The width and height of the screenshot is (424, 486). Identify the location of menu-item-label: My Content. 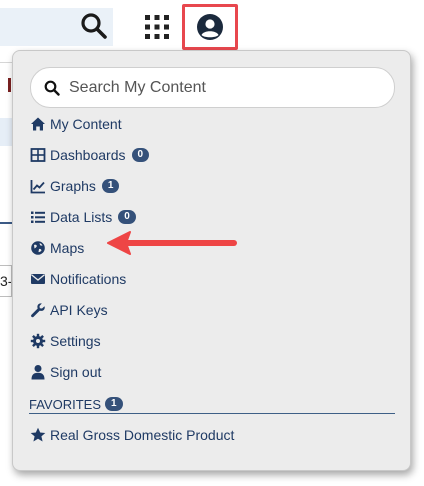
(86, 124).